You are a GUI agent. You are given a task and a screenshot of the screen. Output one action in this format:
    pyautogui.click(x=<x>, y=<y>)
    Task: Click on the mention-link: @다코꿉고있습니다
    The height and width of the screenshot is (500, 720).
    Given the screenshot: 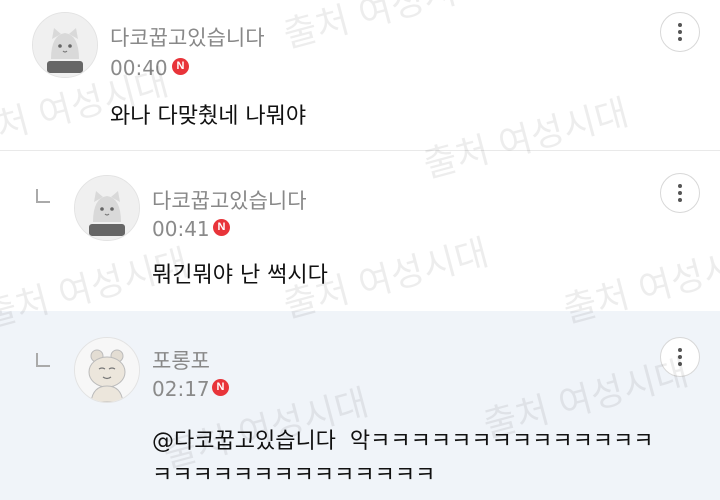 What is the action you would take?
    pyautogui.click(x=244, y=441)
    